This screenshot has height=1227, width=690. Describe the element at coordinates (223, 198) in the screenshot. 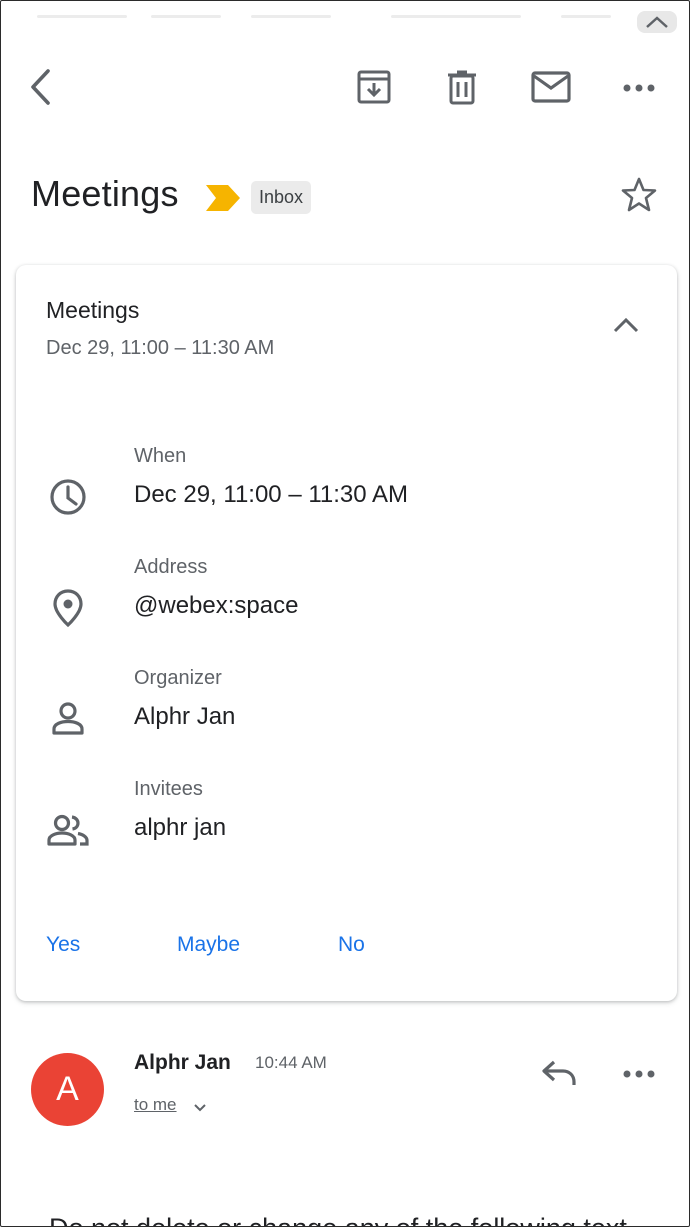

I see `importance-marker-icon` at that location.